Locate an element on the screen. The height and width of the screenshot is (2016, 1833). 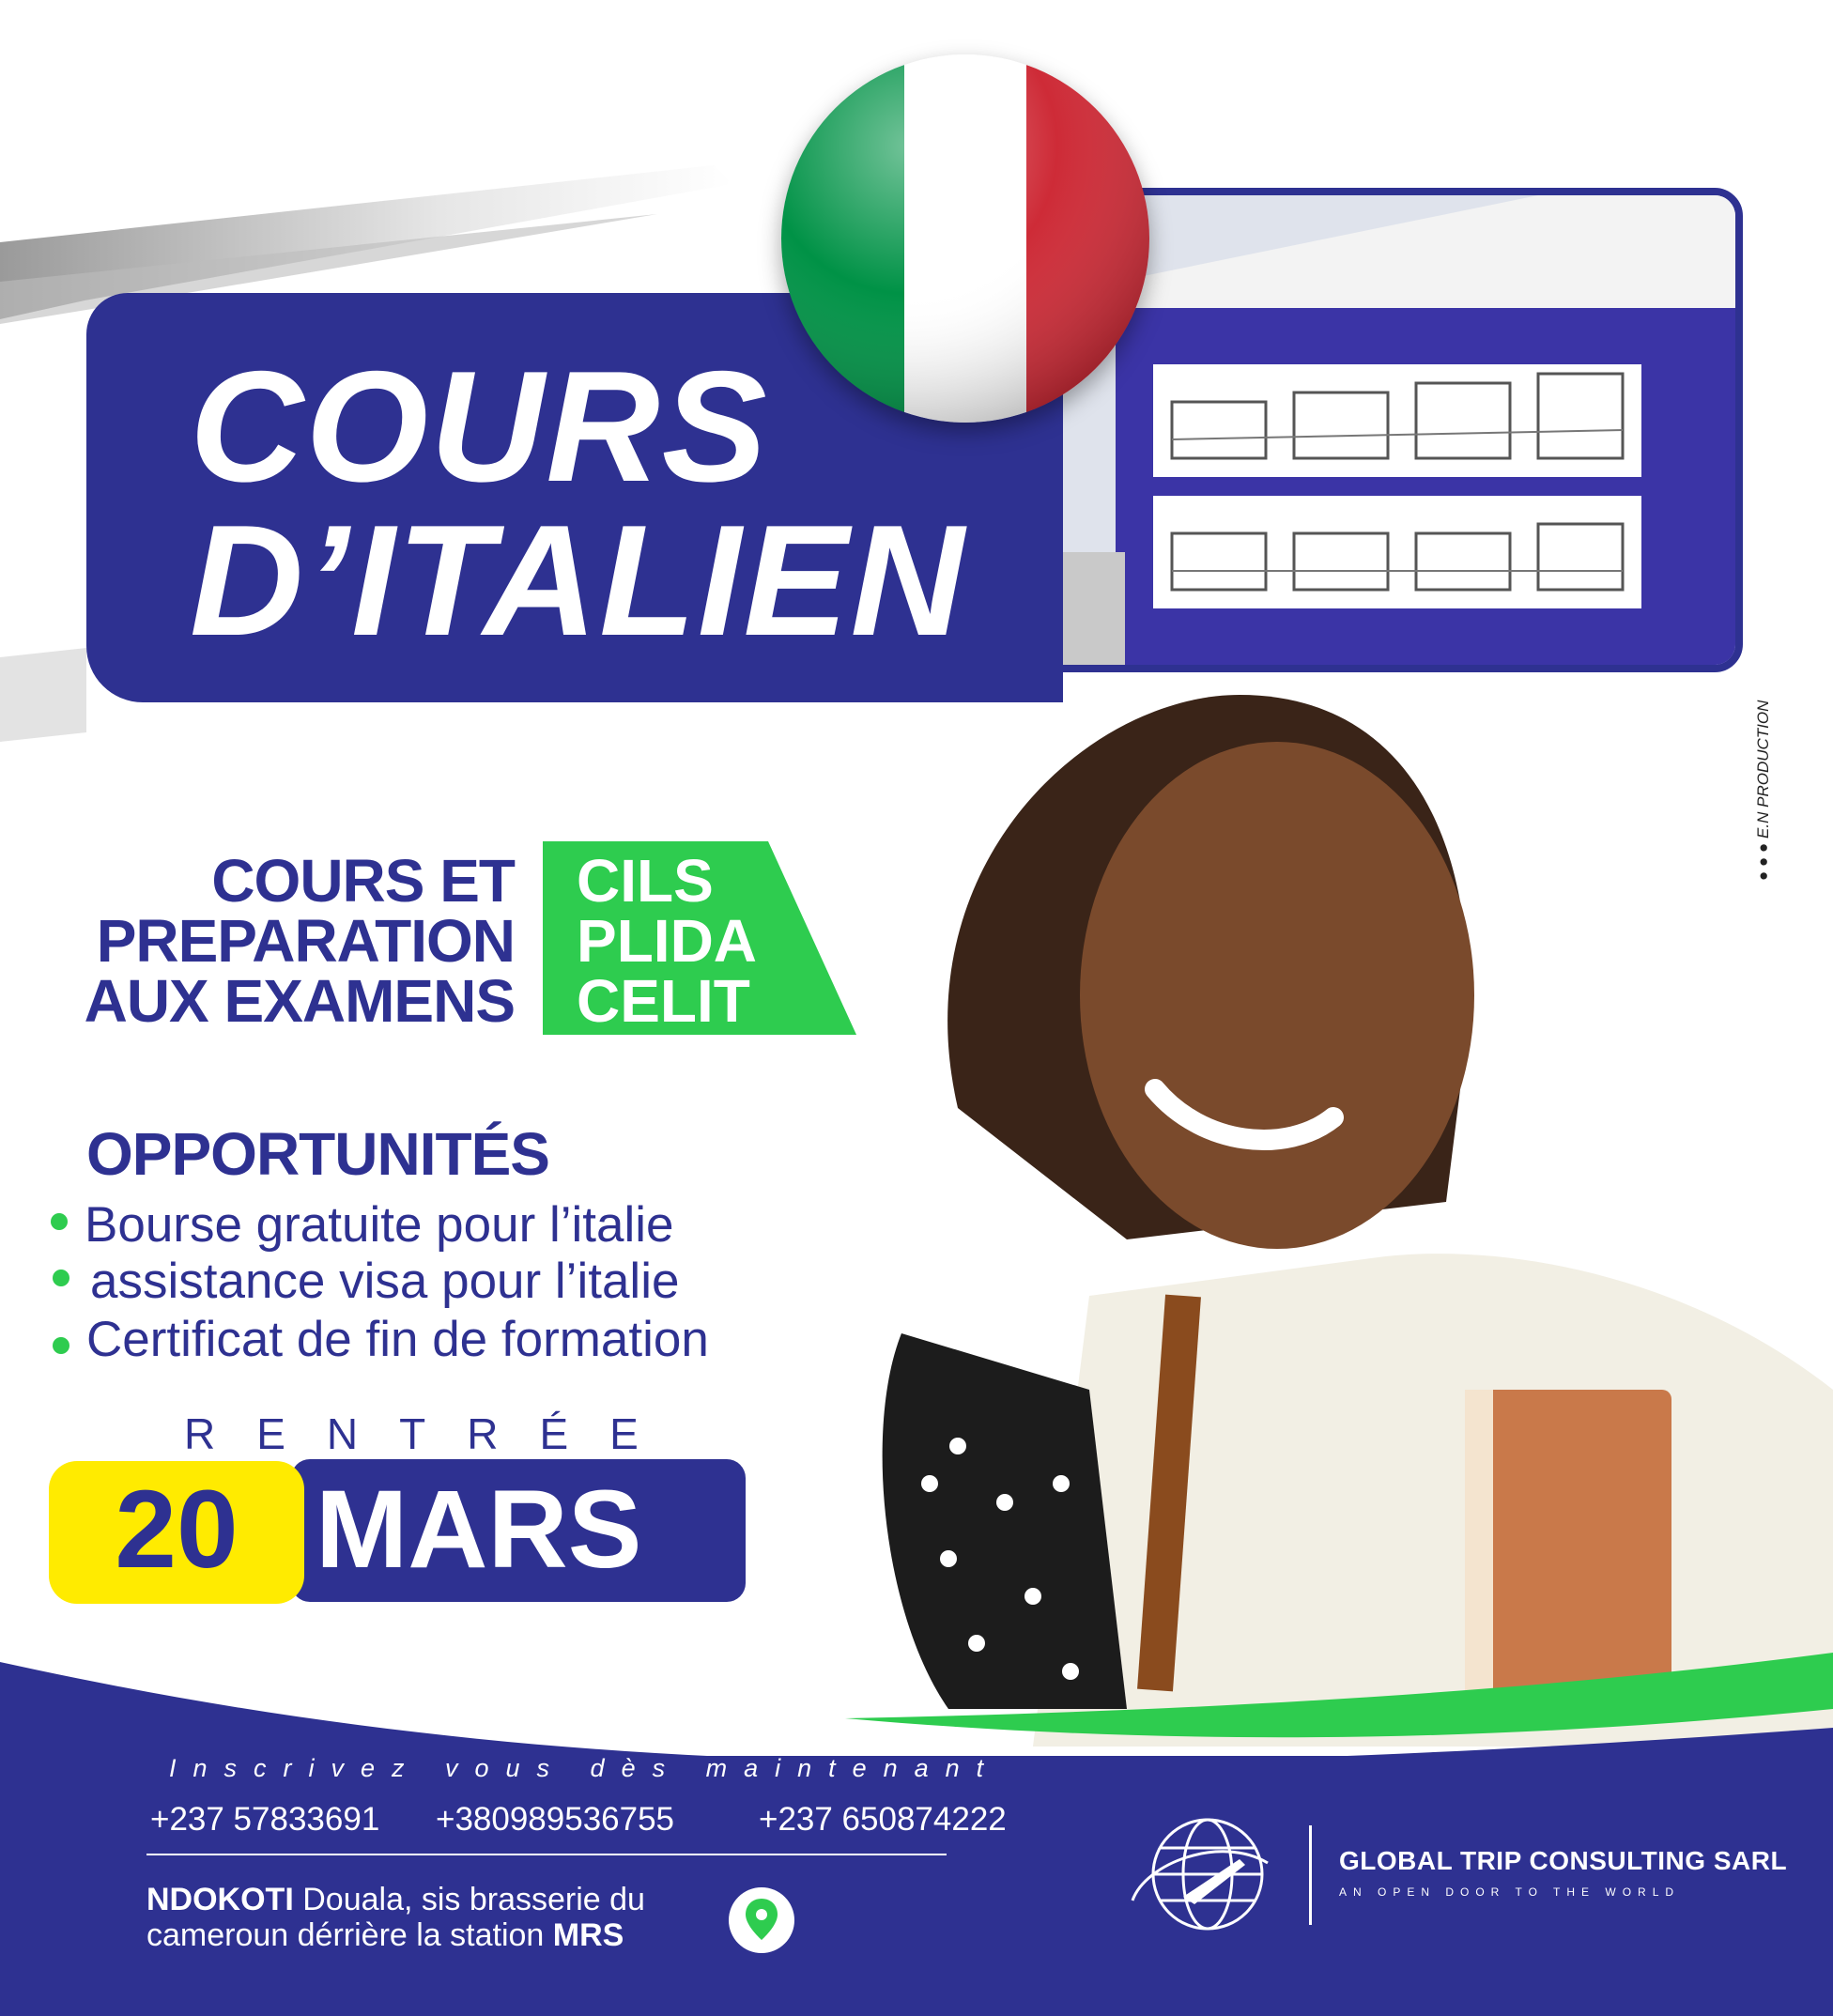
opportunity-item: Certificat de fin de formation is located at coordinates (397, 1339).